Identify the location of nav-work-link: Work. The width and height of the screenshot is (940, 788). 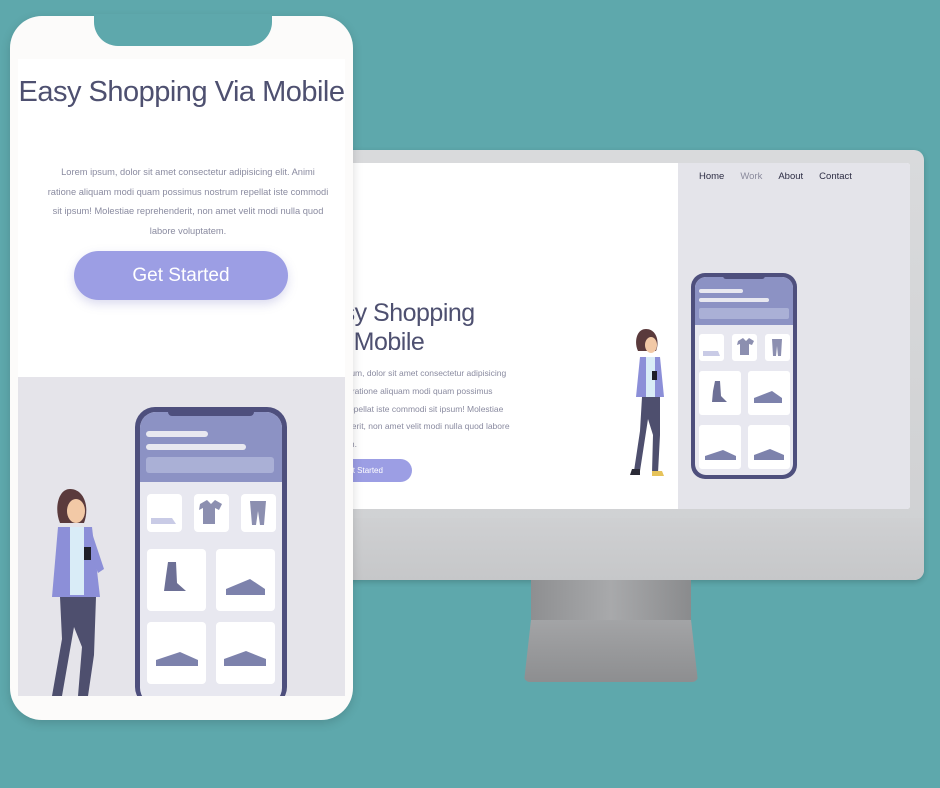
(751, 176).